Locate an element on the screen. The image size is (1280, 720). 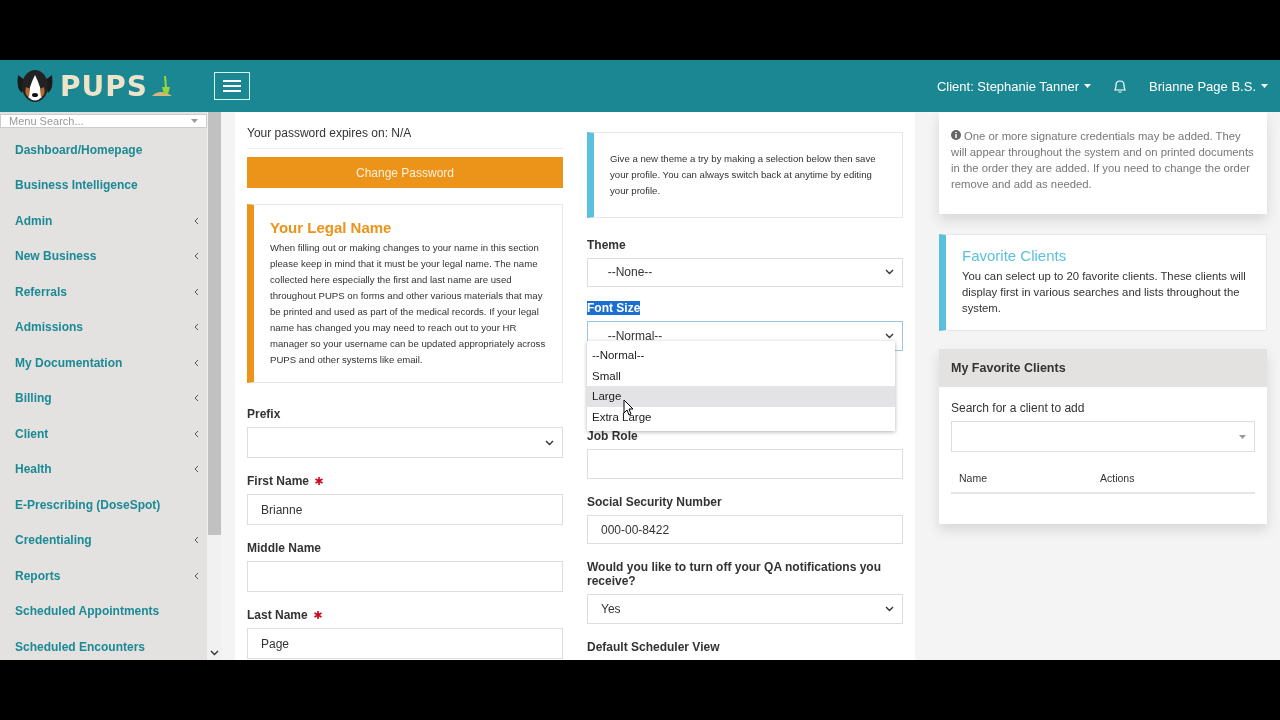
callout-text: When filling out or making changes to your name in this section please keep in mind that it must be your legal name. The name collected here especially the first and last name are used throughout PUPS on forms and other various materials that may be printed and used as part of the medical records. If your legal name has changed you may need to reach out to your HR manager so your username can be updated appropriately across PUPS and other systems like email. is located at coordinates (408, 304).